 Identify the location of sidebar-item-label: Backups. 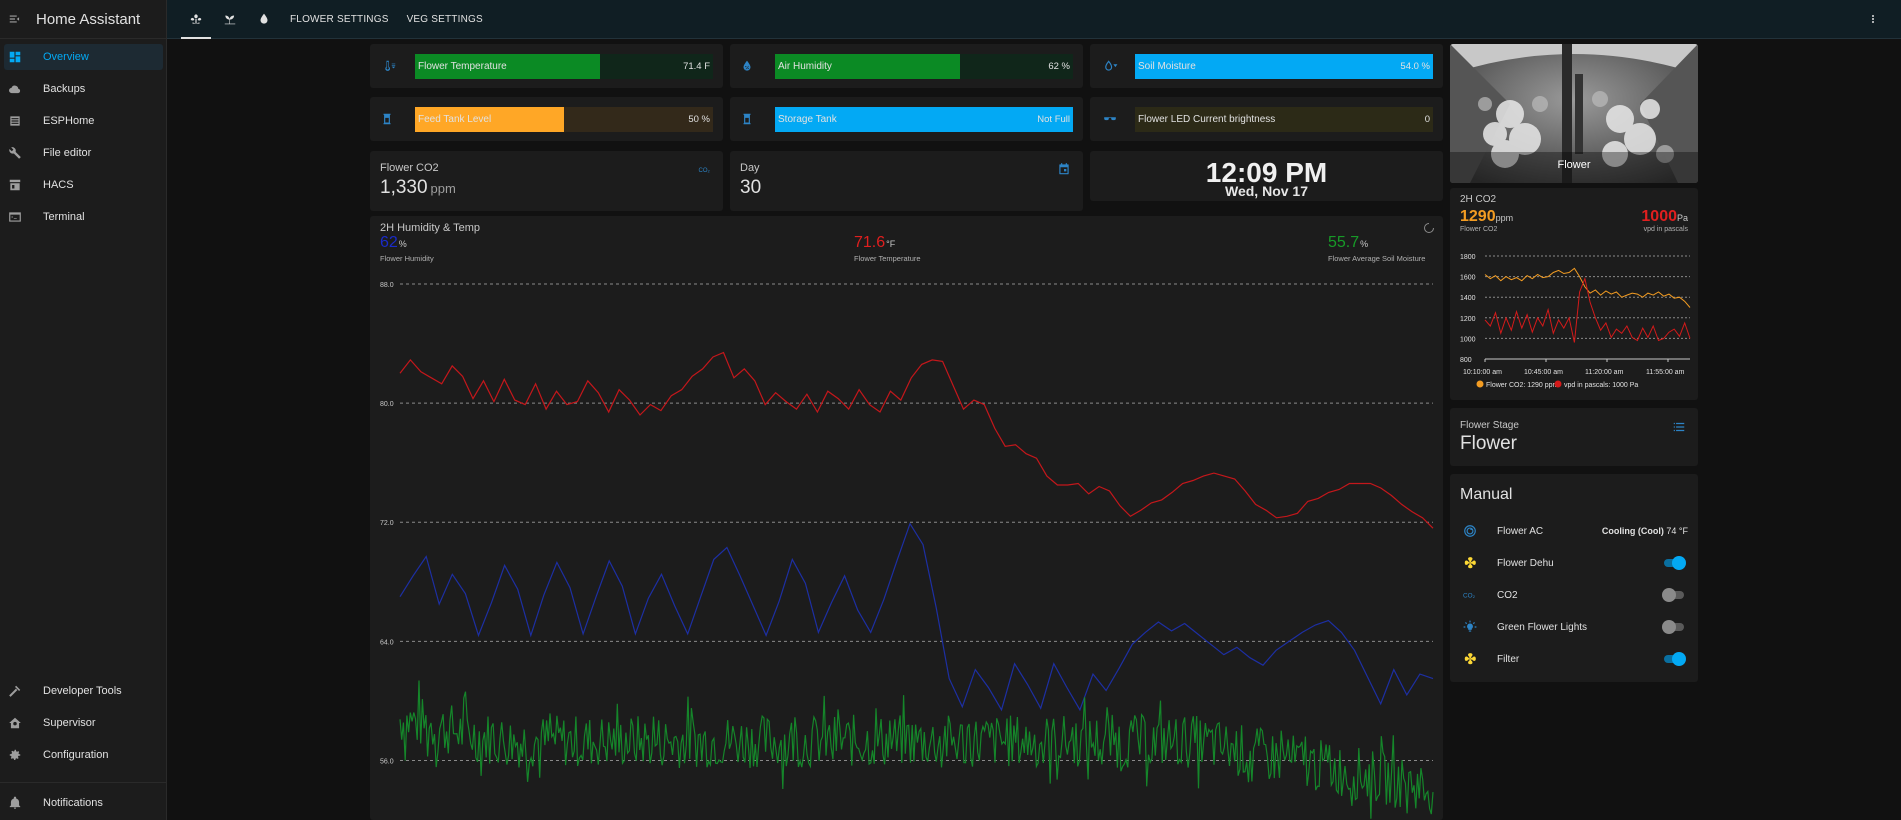
(64, 89).